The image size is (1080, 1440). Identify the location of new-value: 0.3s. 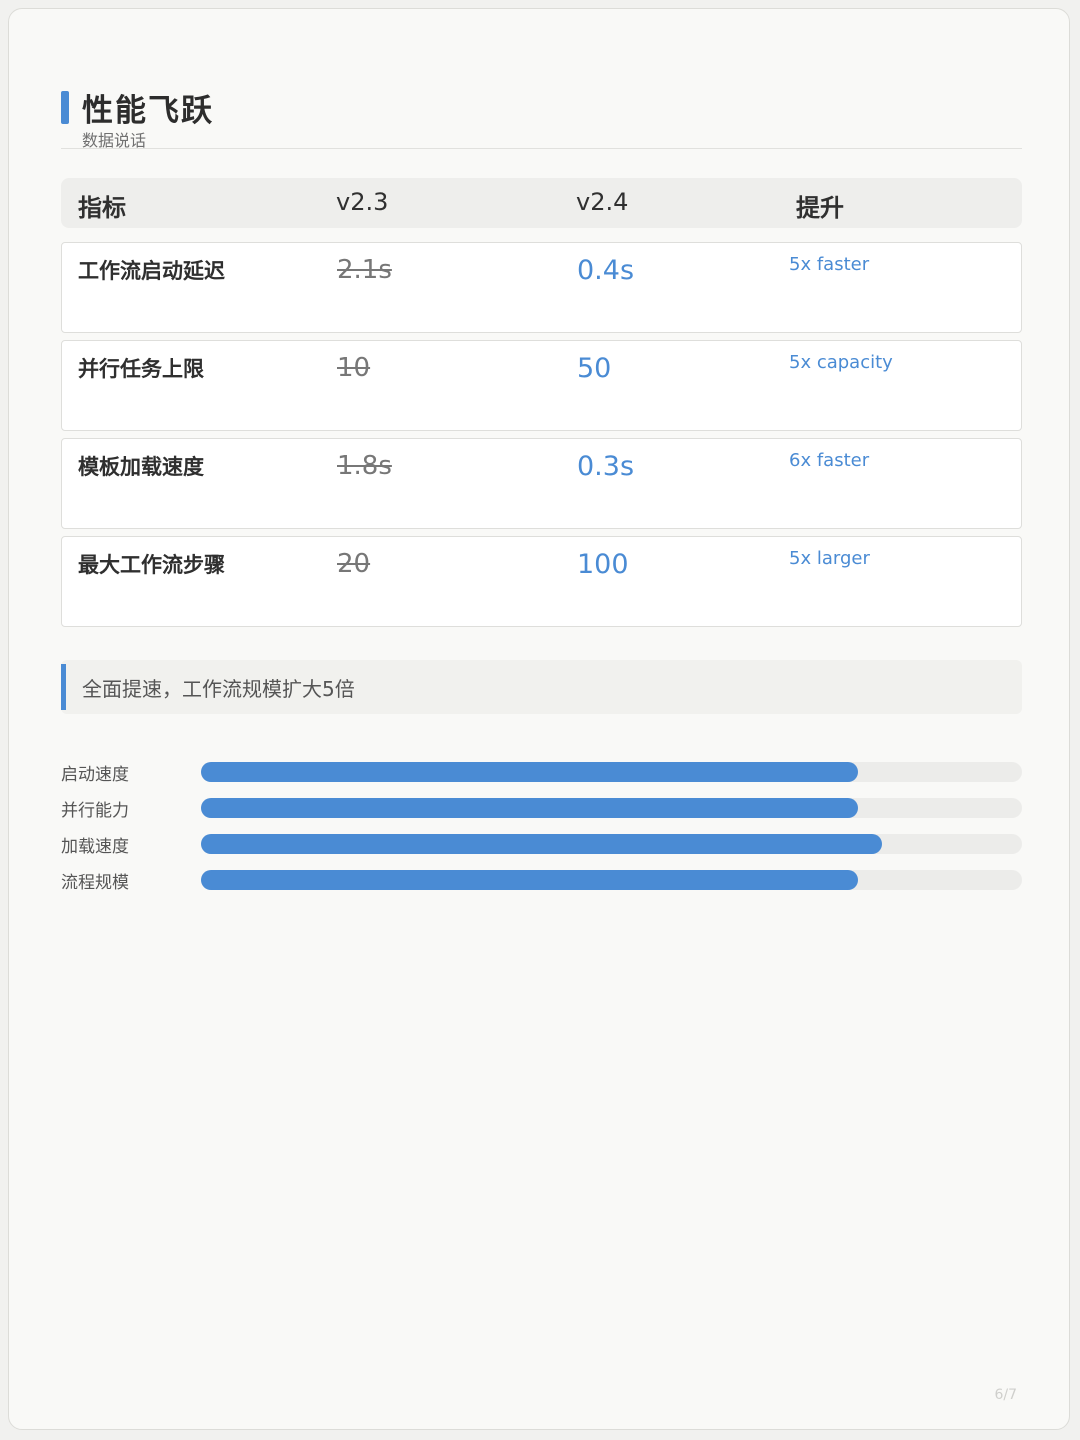
(606, 466).